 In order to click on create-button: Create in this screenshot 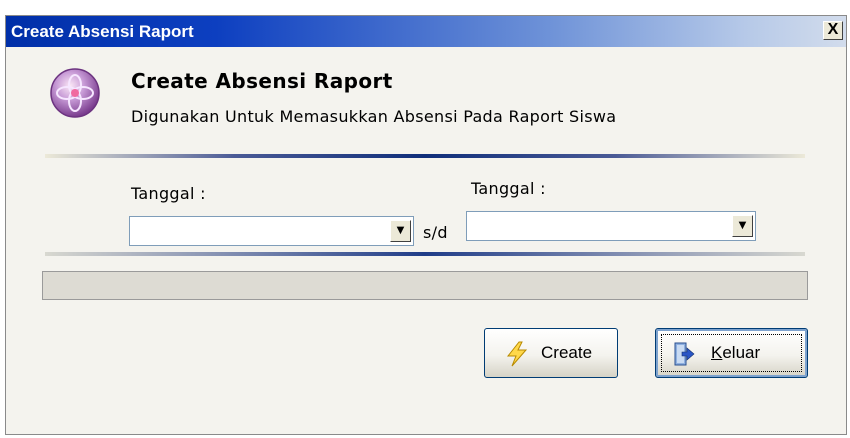, I will do `click(551, 353)`.